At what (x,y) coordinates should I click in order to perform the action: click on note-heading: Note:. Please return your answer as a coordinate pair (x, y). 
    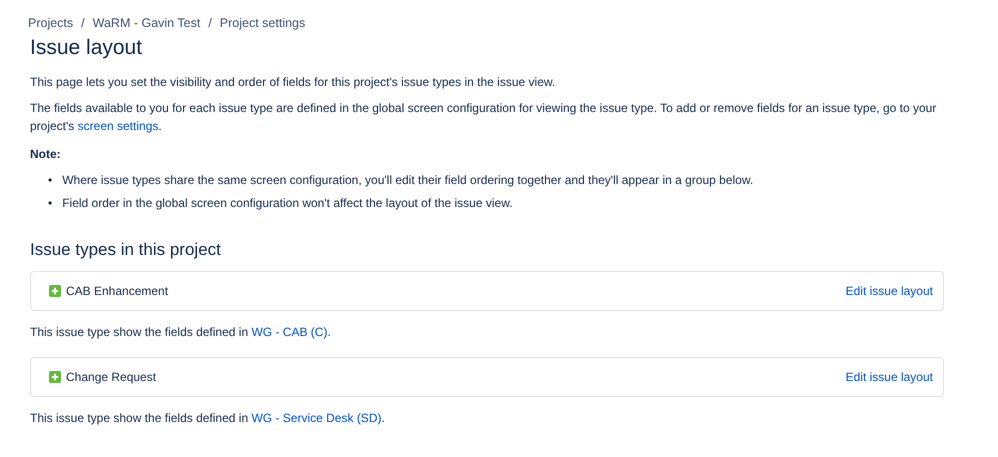
    Looking at the image, I should click on (46, 155).